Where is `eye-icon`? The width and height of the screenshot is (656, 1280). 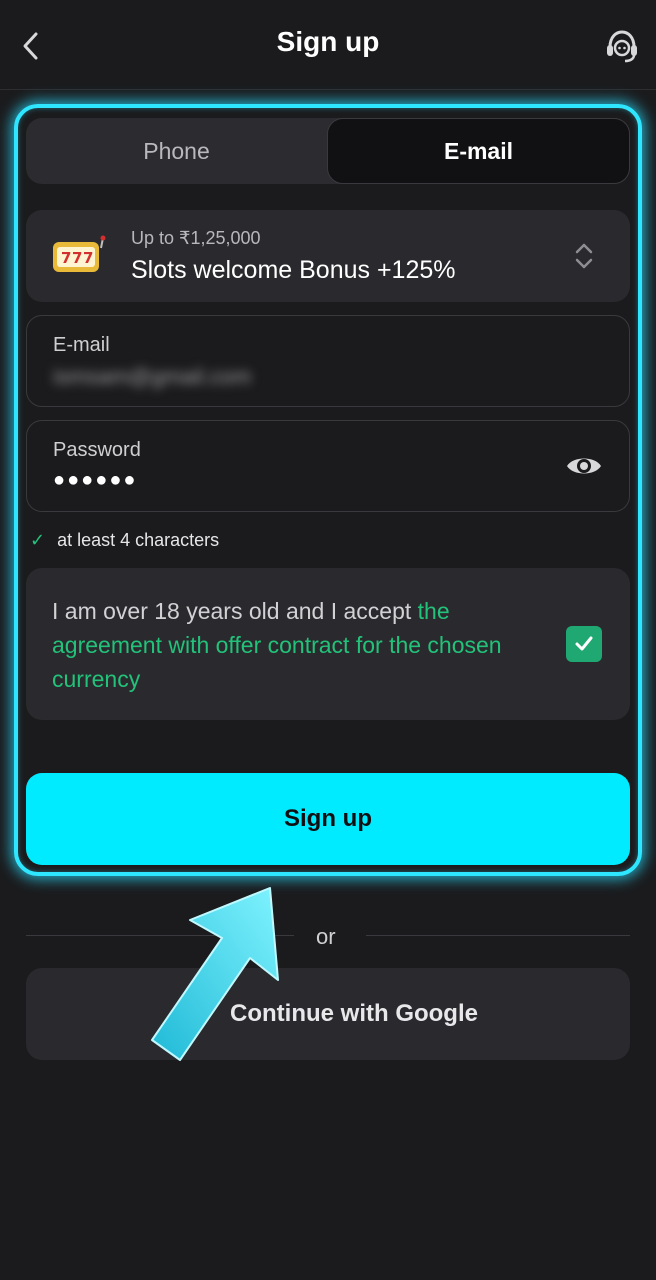 eye-icon is located at coordinates (584, 466).